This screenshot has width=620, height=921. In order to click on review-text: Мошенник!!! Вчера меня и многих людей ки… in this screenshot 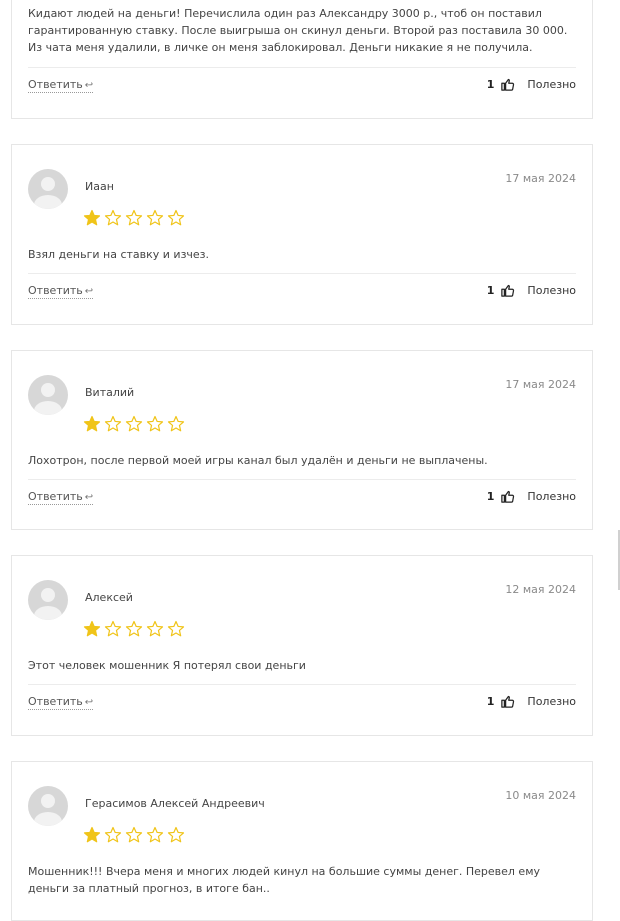, I will do `click(284, 880)`.